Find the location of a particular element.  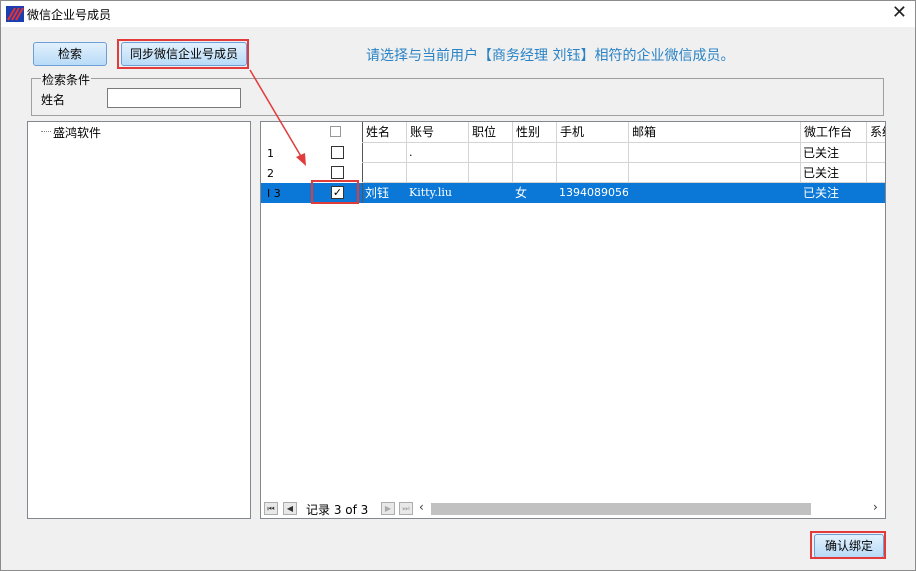

row-number: 2 is located at coordinates (270, 173).